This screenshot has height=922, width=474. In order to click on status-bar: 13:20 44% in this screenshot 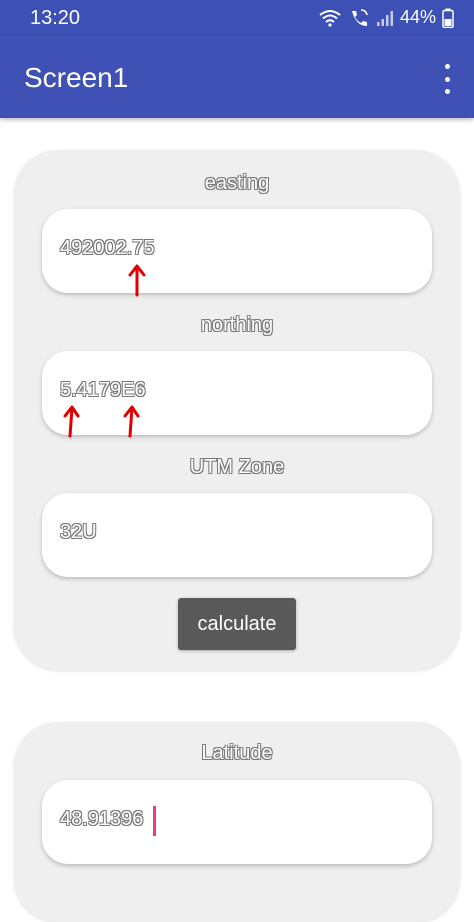, I will do `click(237, 18)`.